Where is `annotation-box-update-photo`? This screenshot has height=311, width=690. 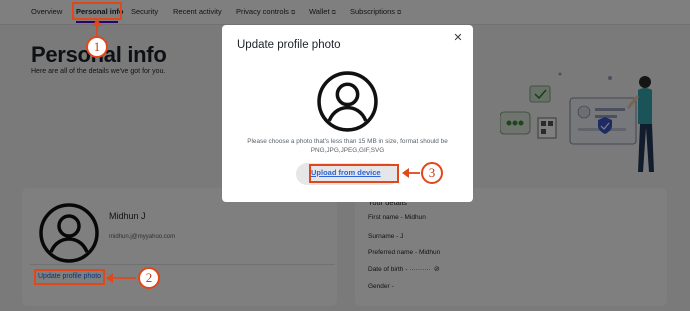
annotation-box-update-photo is located at coordinates (69, 277).